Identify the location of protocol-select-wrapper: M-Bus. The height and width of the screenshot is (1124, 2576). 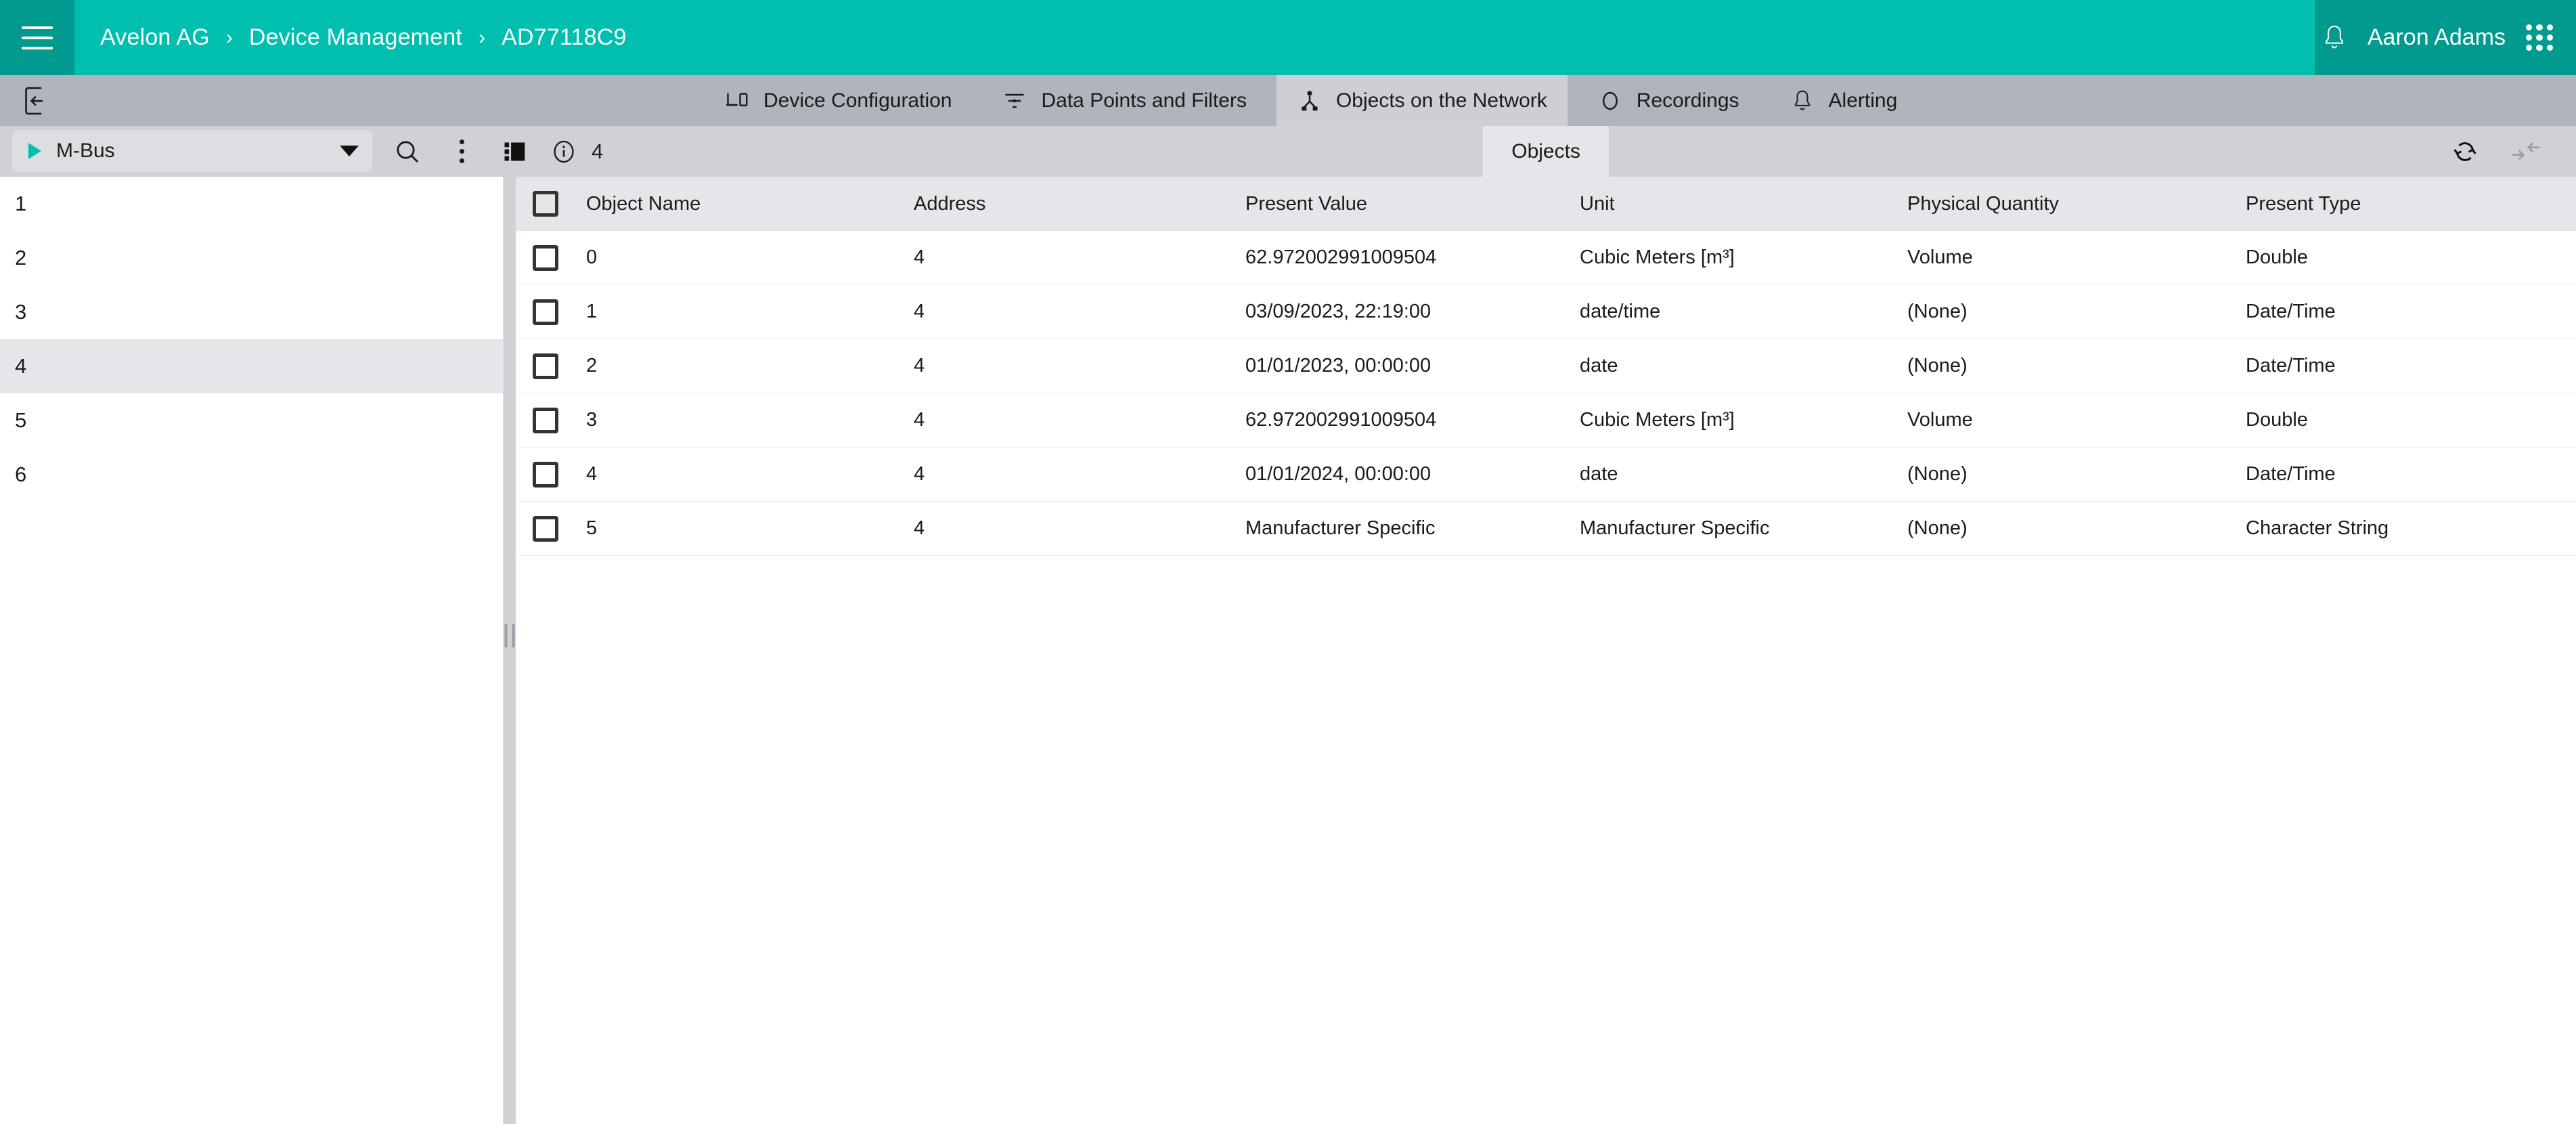
(190, 152).